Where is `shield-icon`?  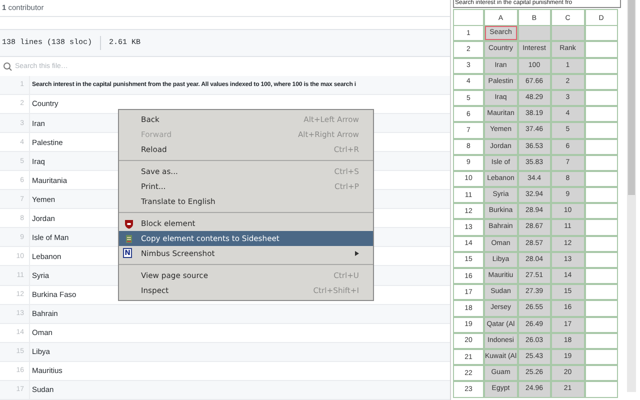
shield-icon is located at coordinates (129, 223).